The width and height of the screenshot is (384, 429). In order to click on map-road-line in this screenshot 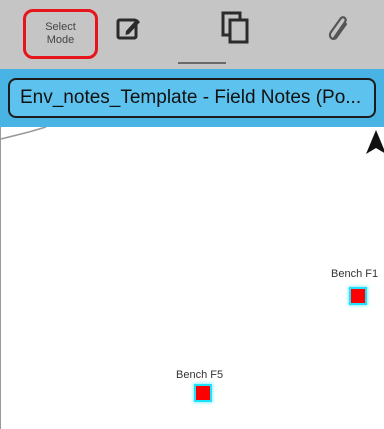, I will do `click(24, 133)`.